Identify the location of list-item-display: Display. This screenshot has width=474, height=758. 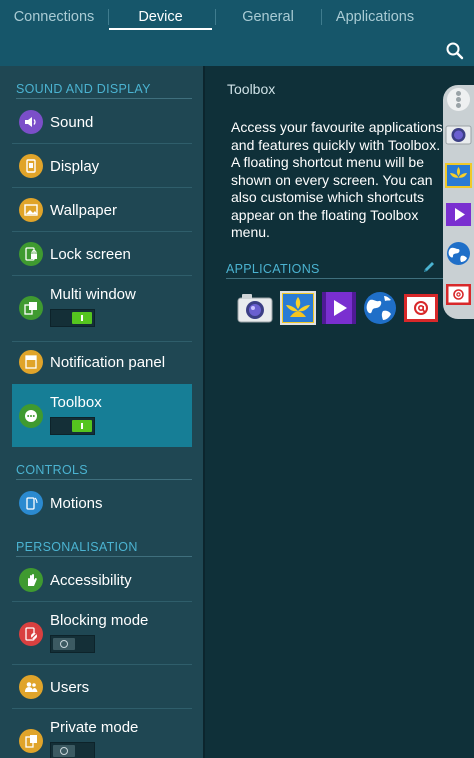
(102, 166).